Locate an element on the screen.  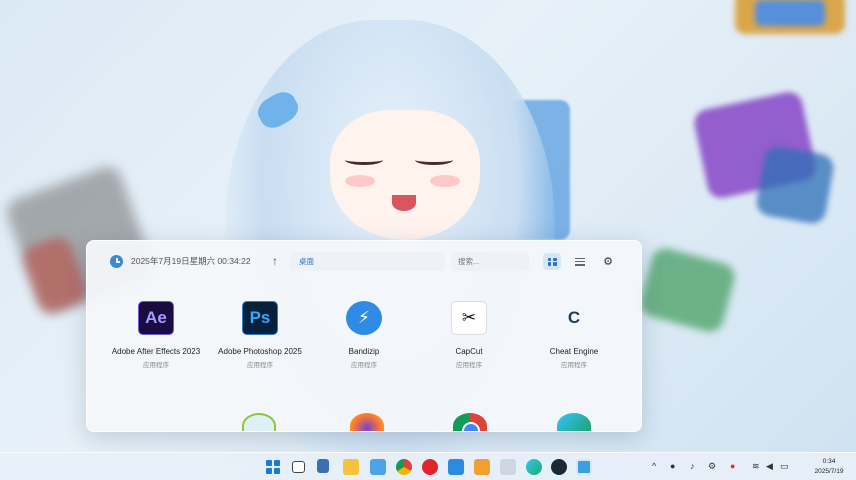
cheat-engine-icon: C is located at coordinates (574, 317).